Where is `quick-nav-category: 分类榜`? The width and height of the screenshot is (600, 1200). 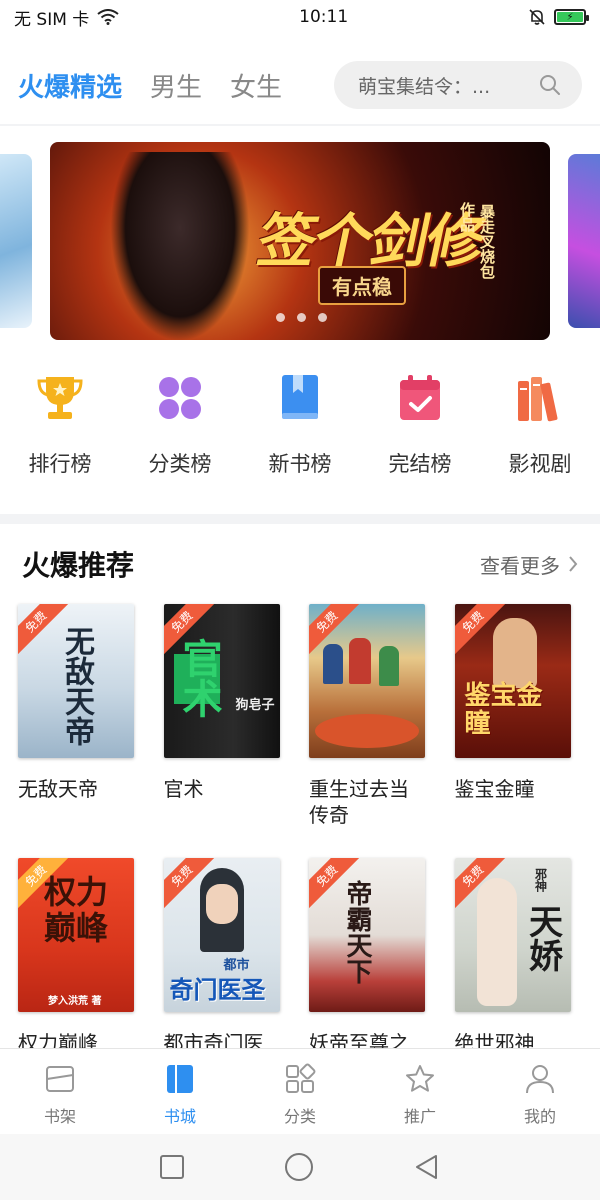
quick-nav-category: 分类榜 is located at coordinates (180, 431).